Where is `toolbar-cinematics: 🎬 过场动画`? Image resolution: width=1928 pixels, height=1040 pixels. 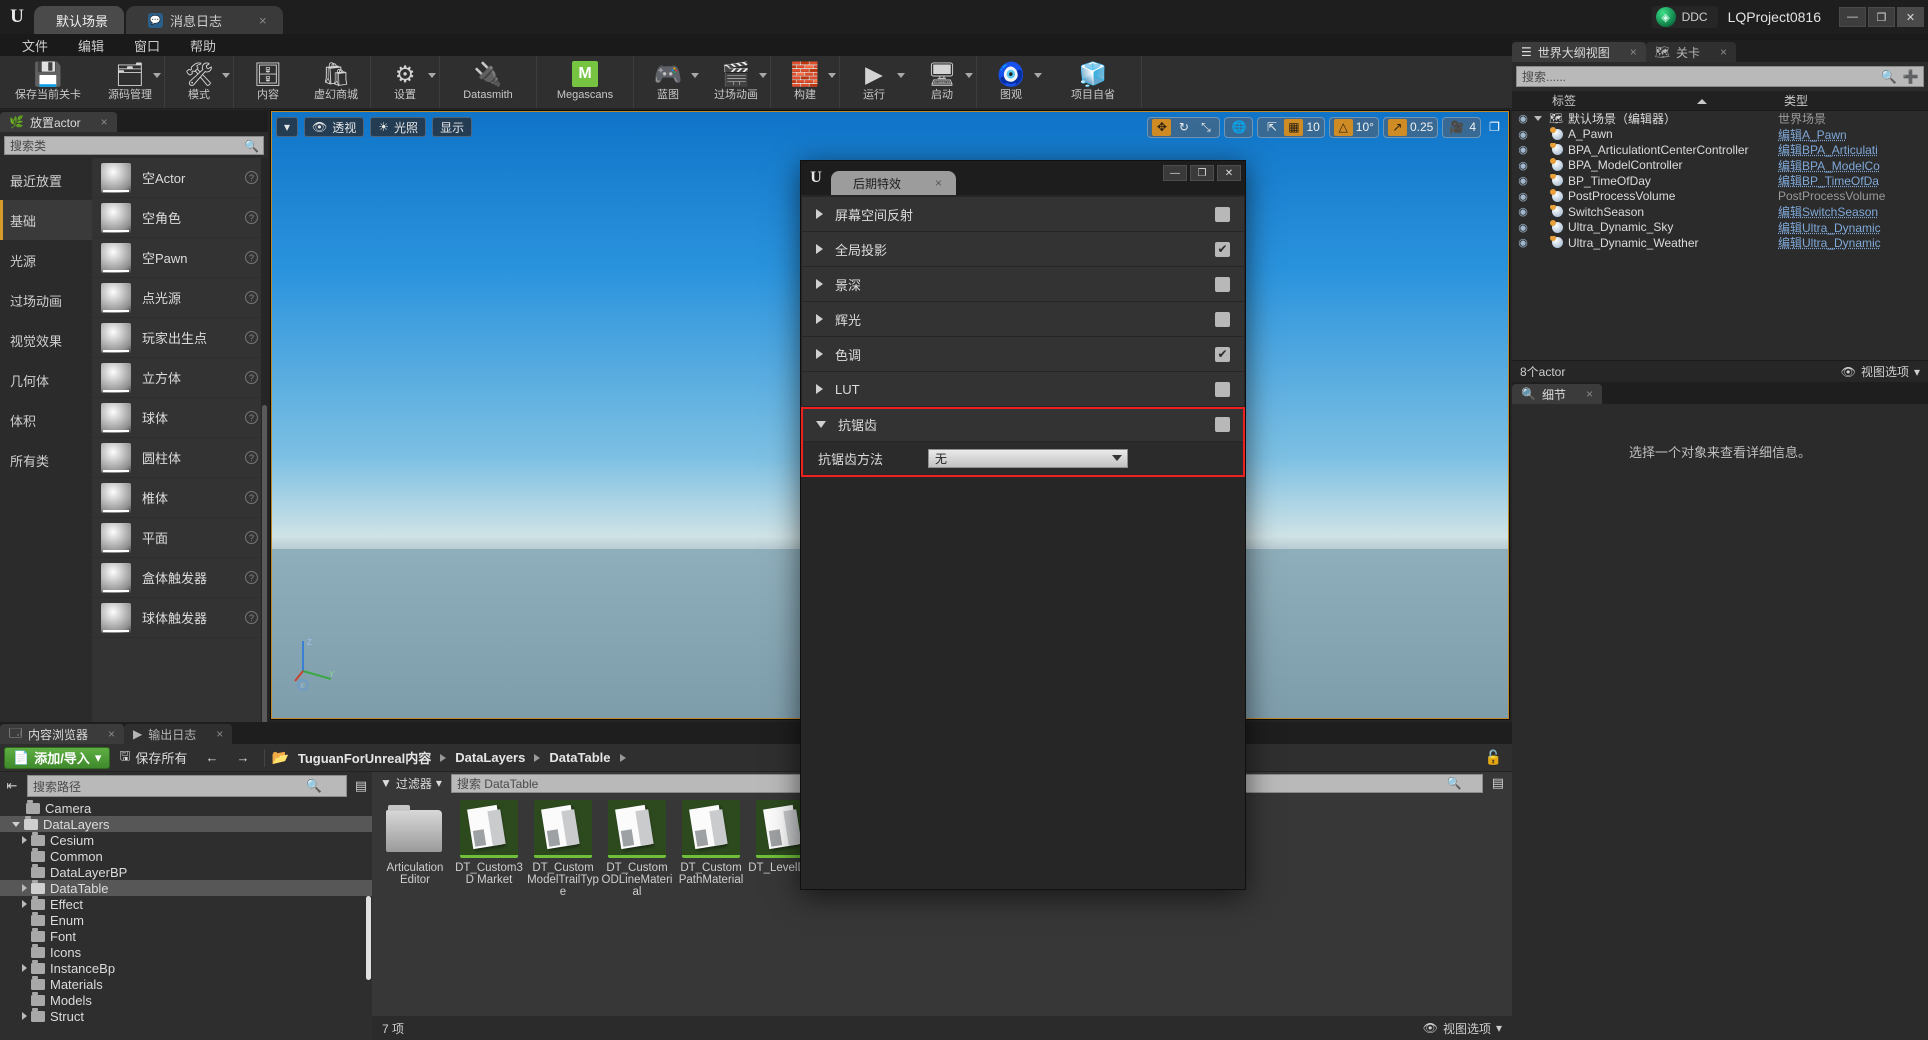
toolbar-cinematics: 🎬 过场动画 is located at coordinates (736, 82).